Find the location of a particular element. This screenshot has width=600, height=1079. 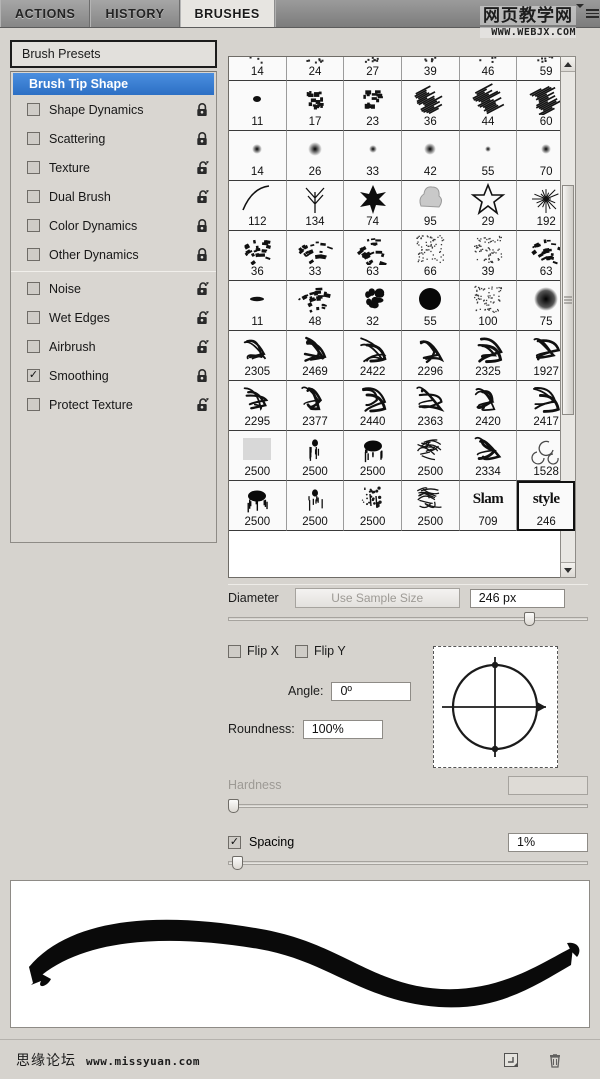

brush-thumbnail: 74 is located at coordinates (373, 206).